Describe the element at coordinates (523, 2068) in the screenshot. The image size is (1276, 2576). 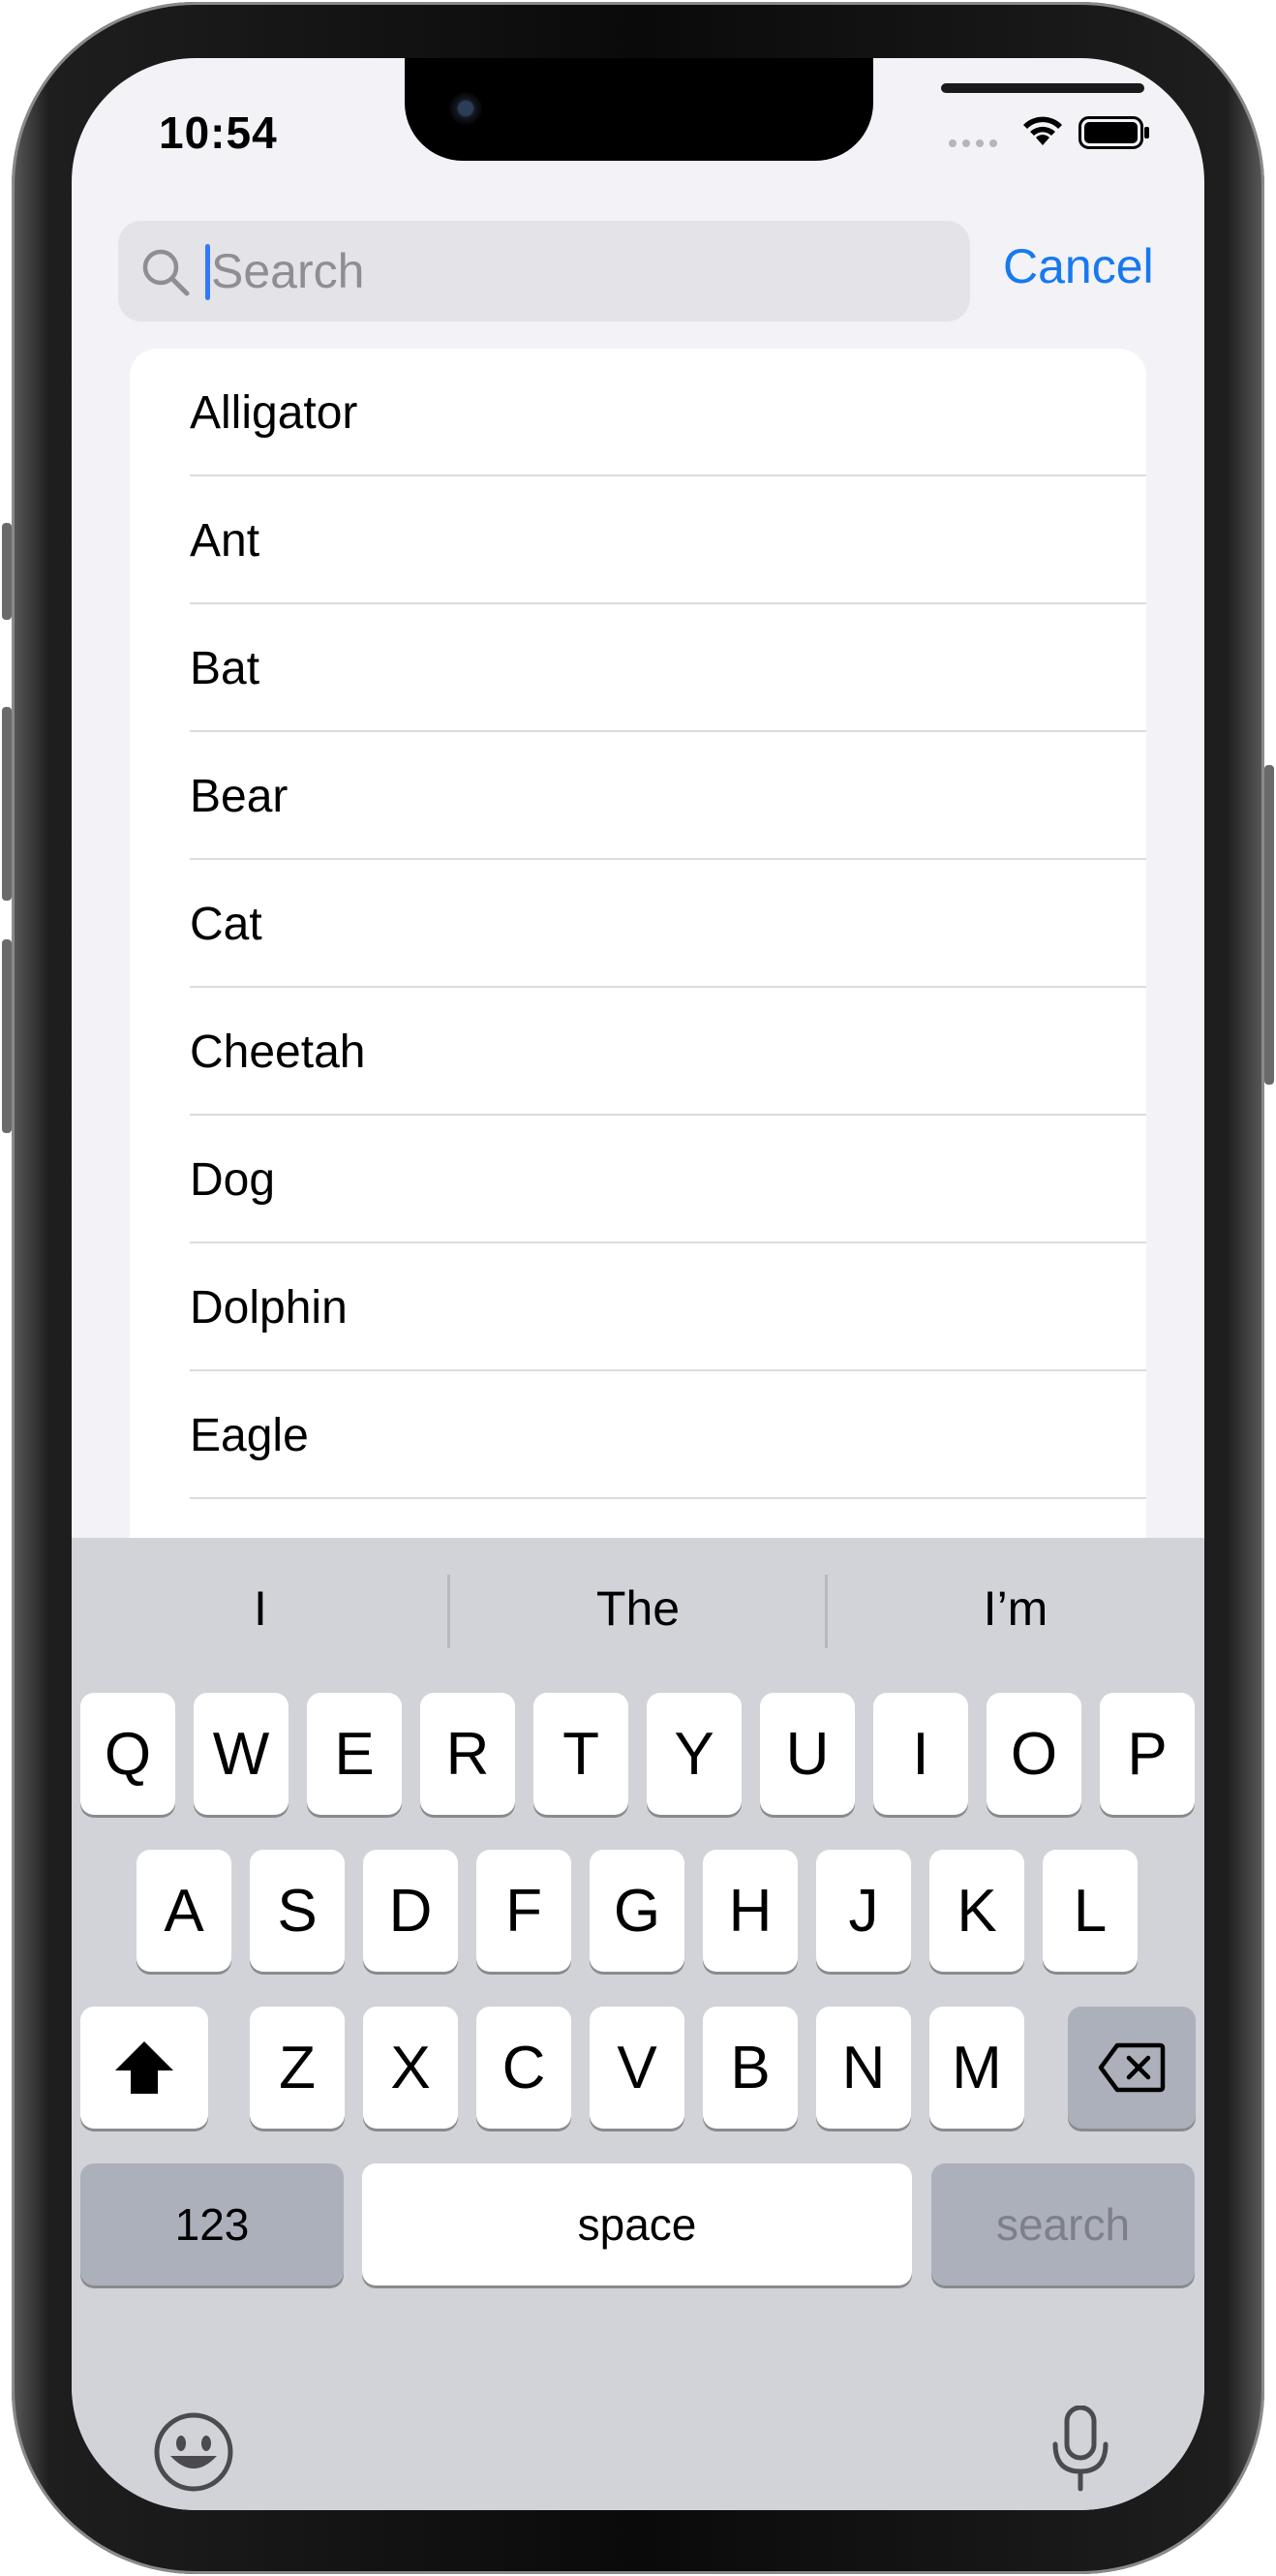
I see `key-c: C` at that location.